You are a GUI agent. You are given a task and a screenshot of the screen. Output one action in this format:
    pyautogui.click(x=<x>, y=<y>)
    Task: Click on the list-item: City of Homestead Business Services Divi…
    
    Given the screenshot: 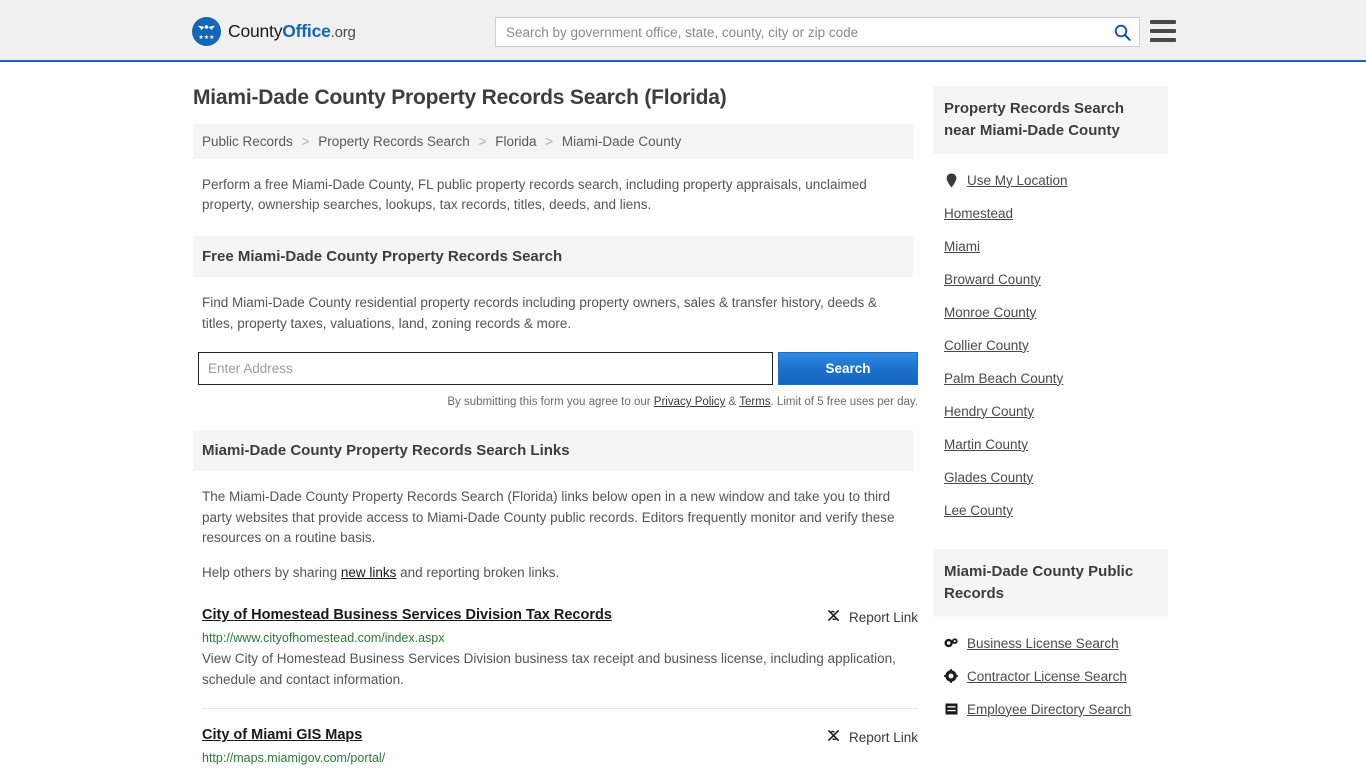 What is the action you would take?
    pyautogui.click(x=560, y=658)
    